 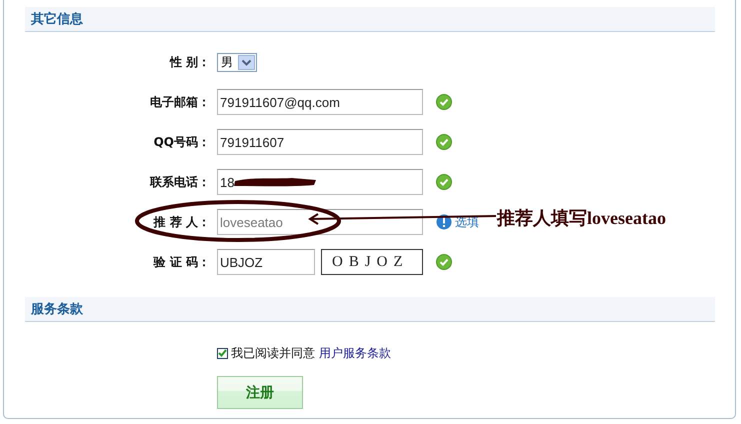 I want to click on field-label: 验 证 码：, so click(x=181, y=262).